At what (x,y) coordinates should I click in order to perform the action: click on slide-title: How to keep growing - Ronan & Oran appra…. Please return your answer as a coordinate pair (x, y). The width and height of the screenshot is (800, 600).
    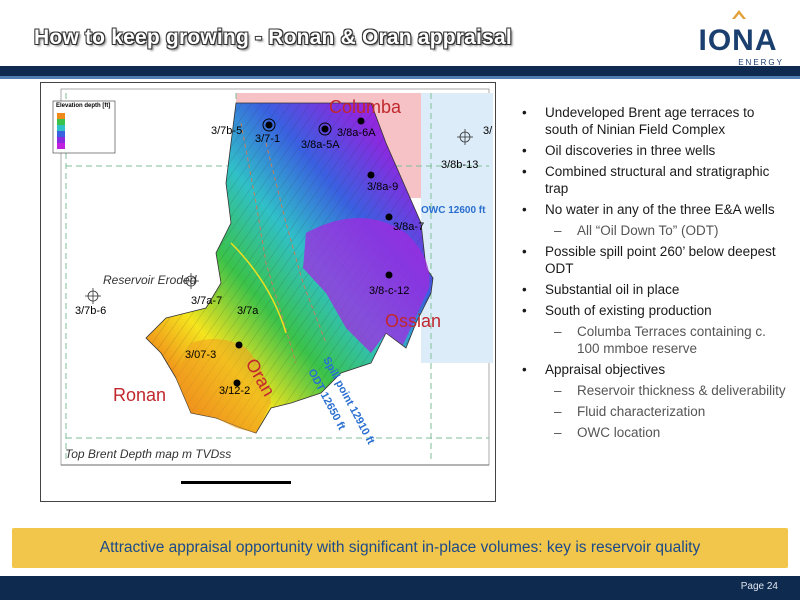
    Looking at the image, I should click on (273, 37).